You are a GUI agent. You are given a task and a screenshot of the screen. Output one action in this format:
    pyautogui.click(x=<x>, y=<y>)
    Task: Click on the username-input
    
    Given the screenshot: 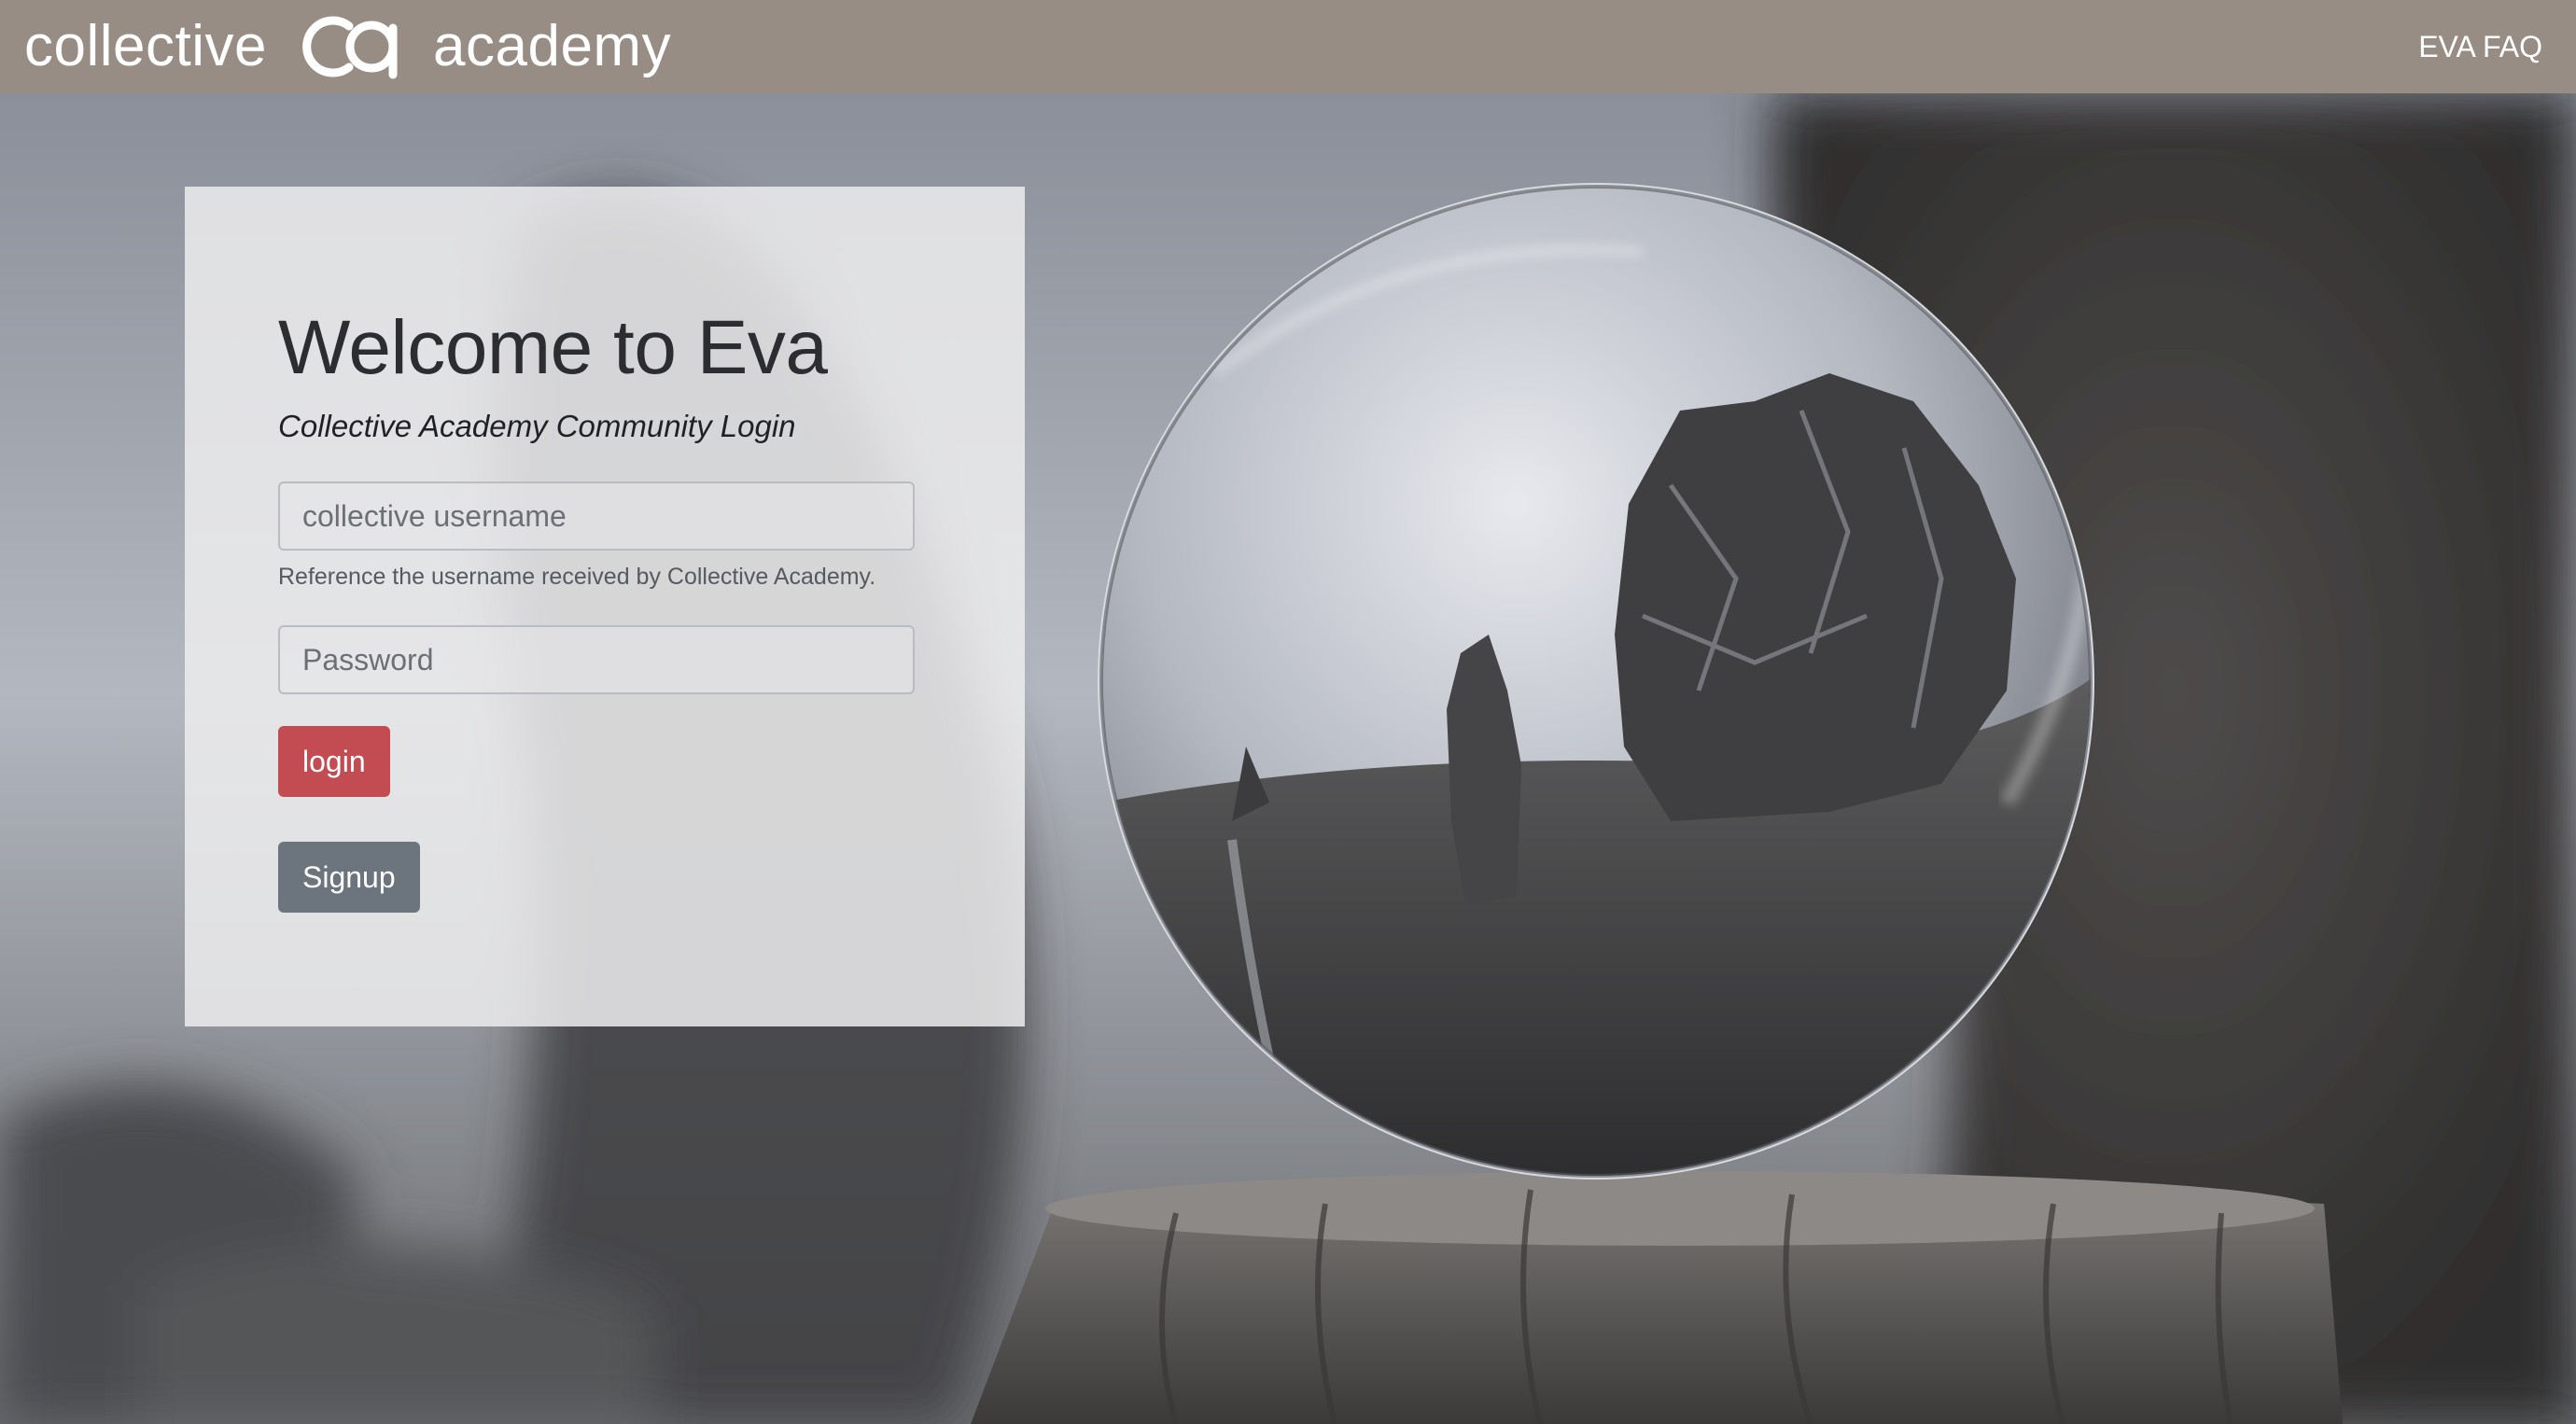 What is the action you would take?
    pyautogui.click(x=596, y=516)
    